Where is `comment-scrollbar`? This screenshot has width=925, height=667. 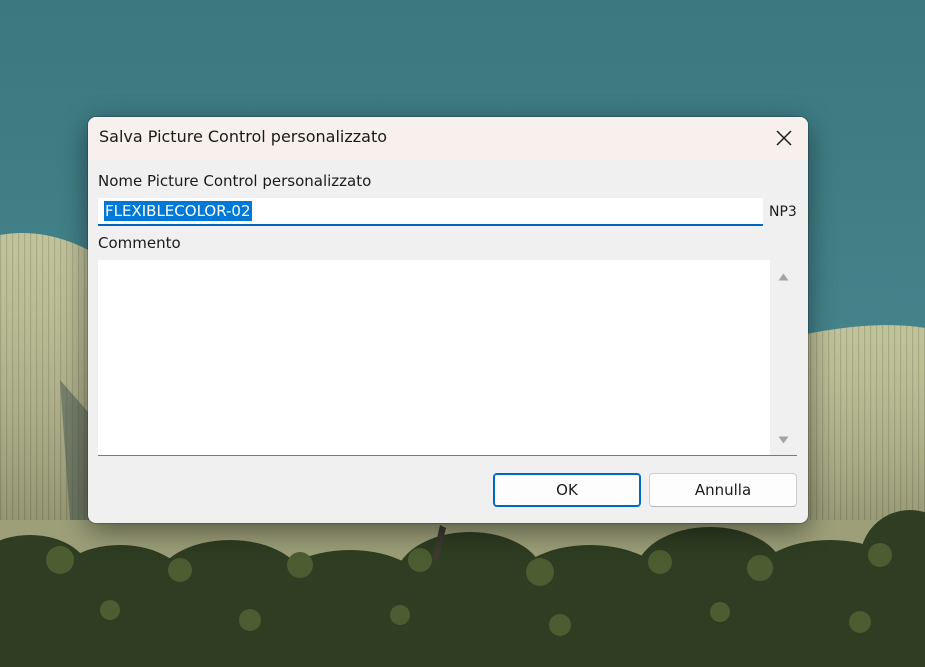
comment-scrollbar is located at coordinates (783, 357).